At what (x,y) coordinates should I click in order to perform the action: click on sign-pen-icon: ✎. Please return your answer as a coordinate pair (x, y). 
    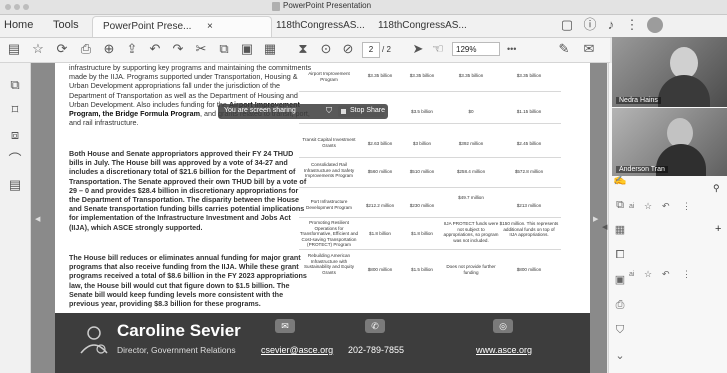
    Looking at the image, I should click on (564, 49).